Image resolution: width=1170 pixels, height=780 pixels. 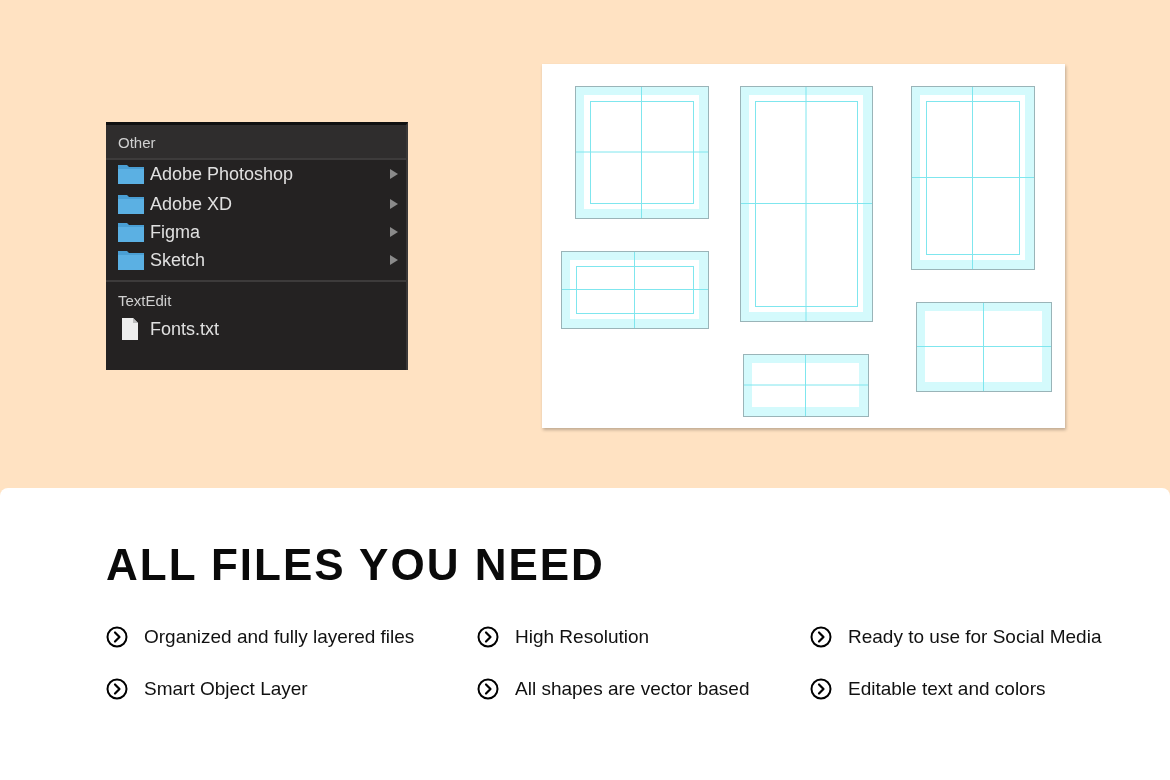 What do you see at coordinates (356, 565) in the screenshot?
I see `heading: ALL FILES YOU NEED` at bounding box center [356, 565].